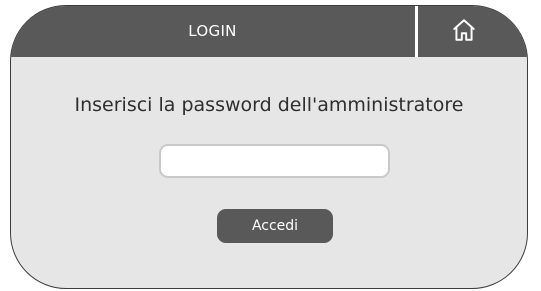 The width and height of the screenshot is (541, 291). What do you see at coordinates (274, 161) in the screenshot?
I see `password-field` at bounding box center [274, 161].